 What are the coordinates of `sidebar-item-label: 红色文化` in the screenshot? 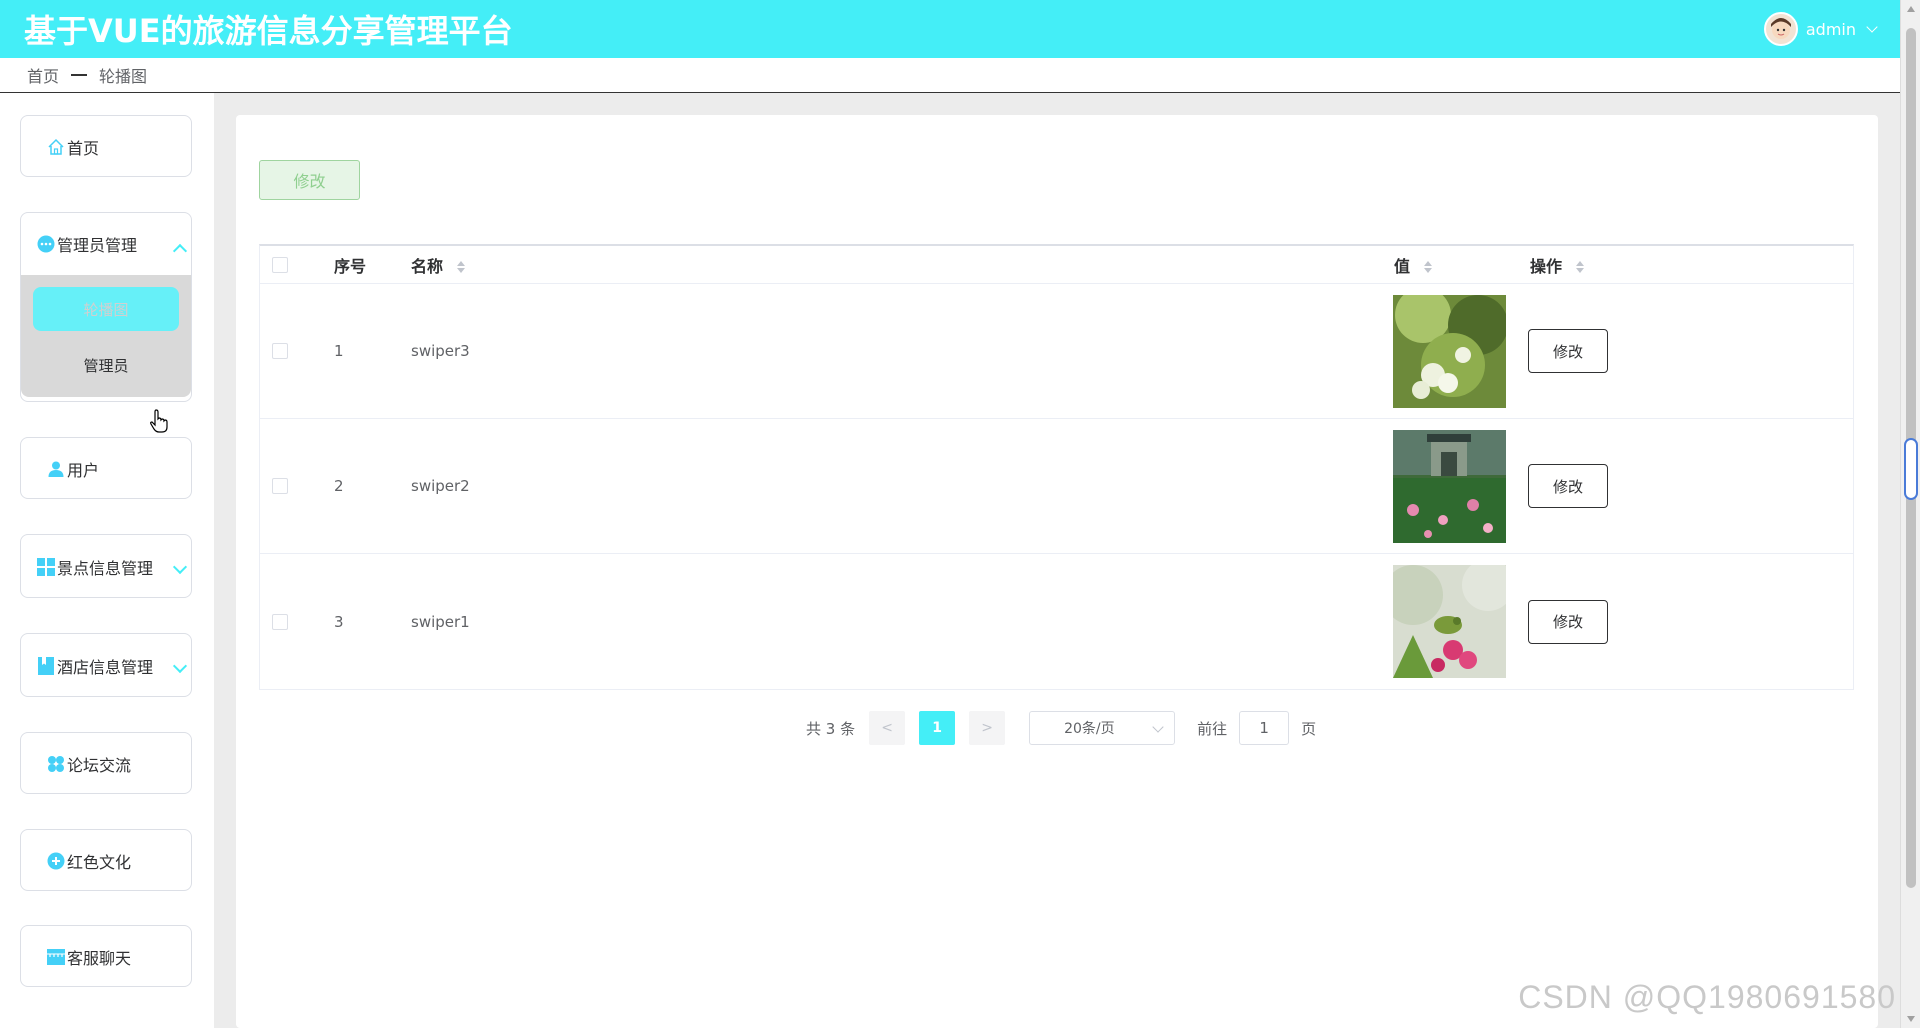 It's located at (99, 862).